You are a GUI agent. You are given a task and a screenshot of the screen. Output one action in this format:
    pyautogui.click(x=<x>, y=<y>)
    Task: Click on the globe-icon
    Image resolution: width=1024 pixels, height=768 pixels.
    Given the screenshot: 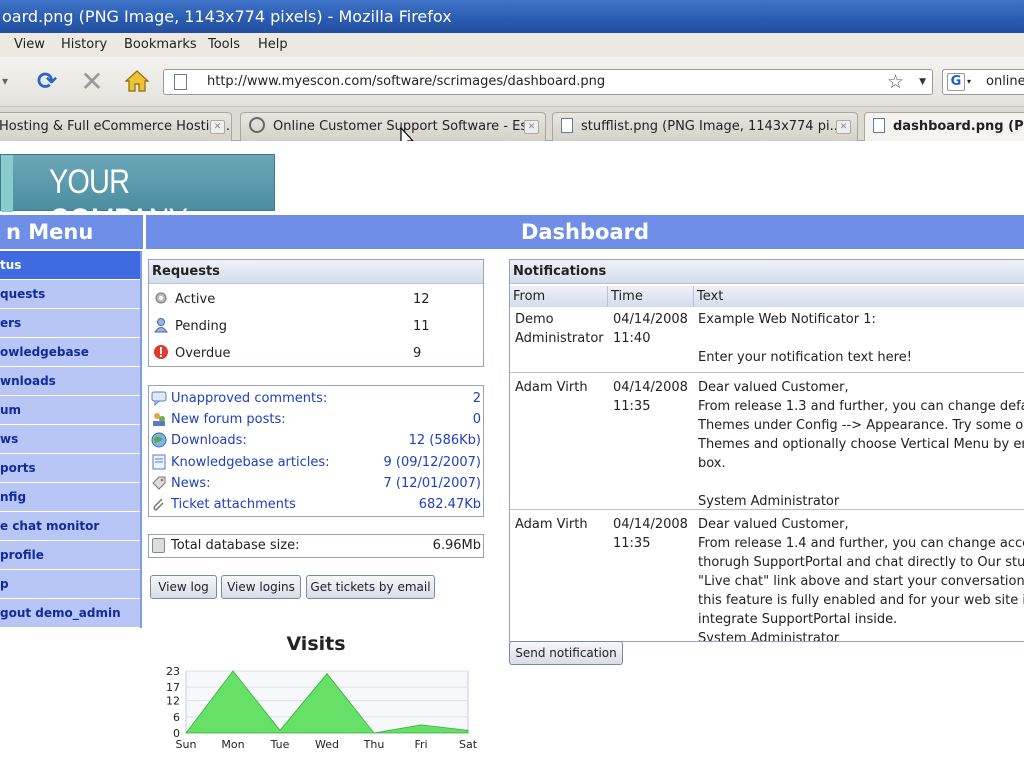 What is the action you would take?
    pyautogui.click(x=159, y=440)
    